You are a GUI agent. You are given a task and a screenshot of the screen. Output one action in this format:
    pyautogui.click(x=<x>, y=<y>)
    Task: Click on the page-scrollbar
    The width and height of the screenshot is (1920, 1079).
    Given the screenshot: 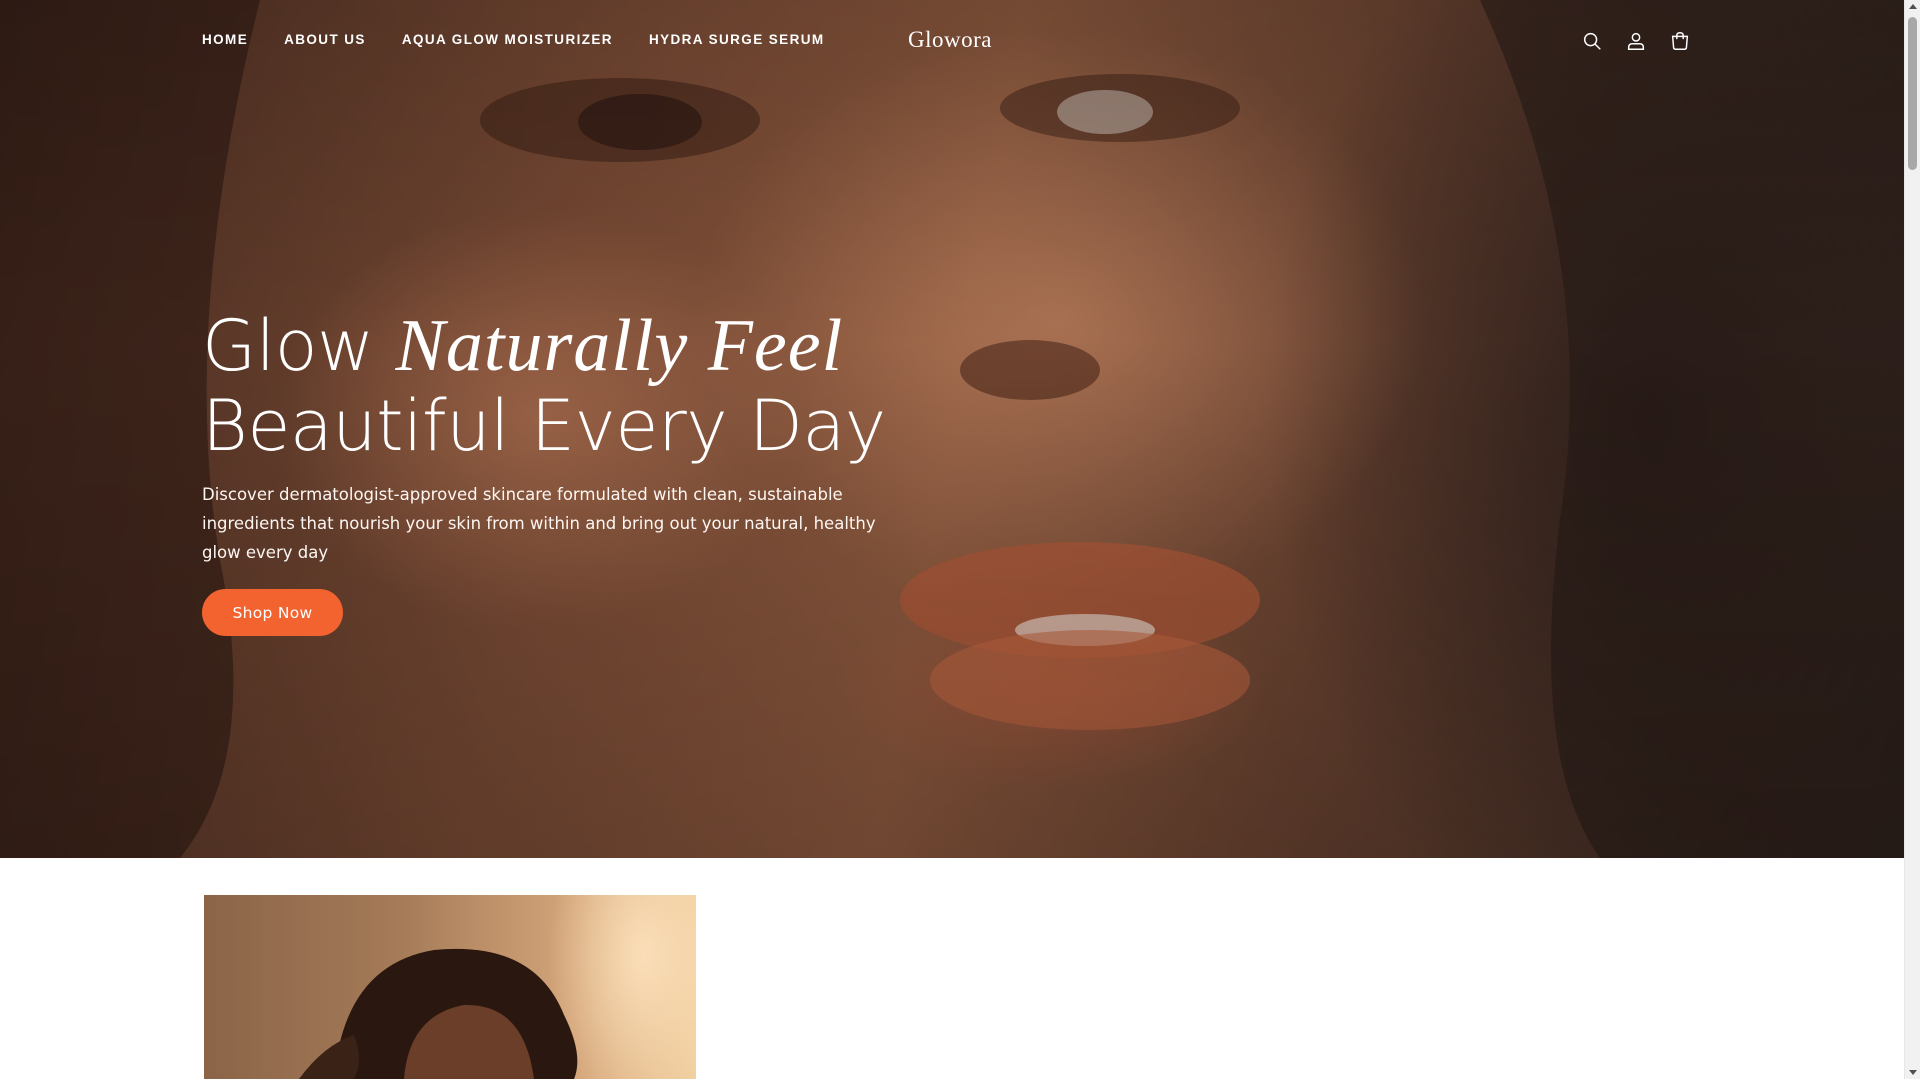 What is the action you would take?
    pyautogui.click(x=1912, y=539)
    